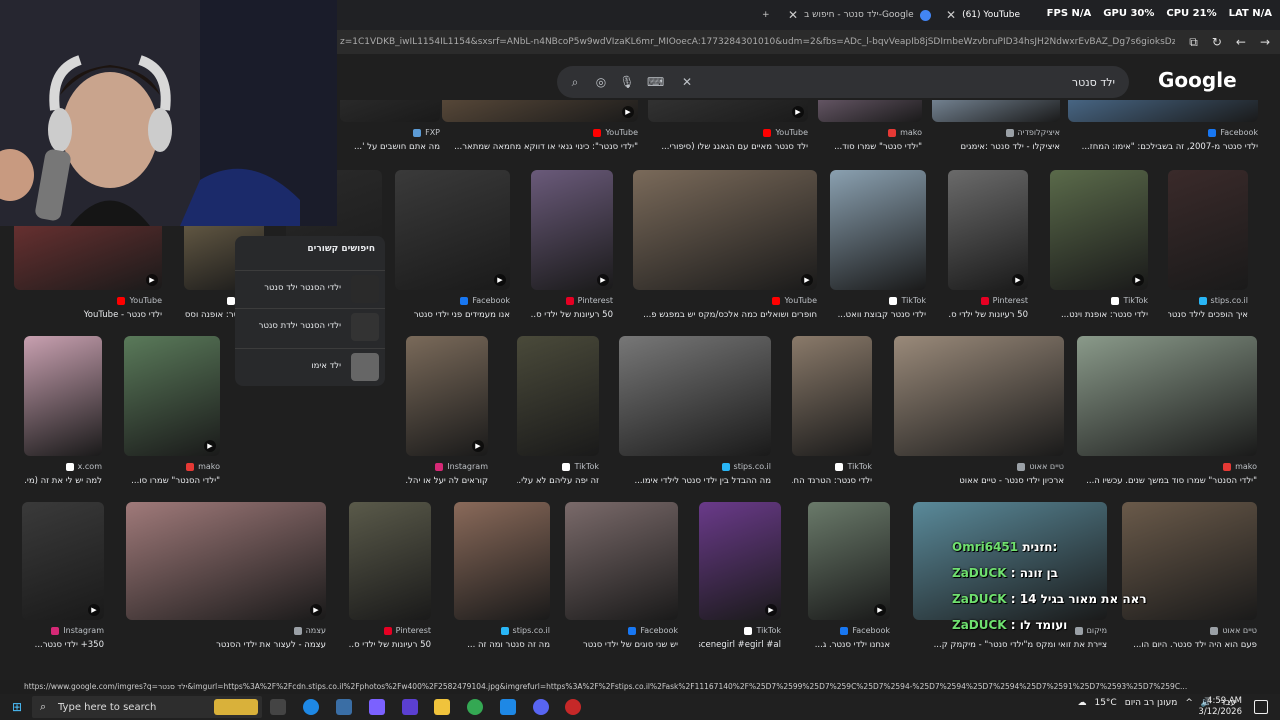 The width and height of the screenshot is (1280, 720). I want to click on weather-icon: ☁, so click(1081, 703).